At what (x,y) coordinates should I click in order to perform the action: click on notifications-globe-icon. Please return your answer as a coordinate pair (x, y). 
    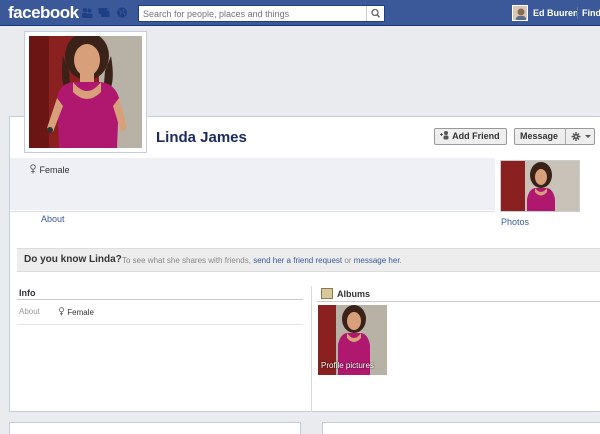
    Looking at the image, I should click on (122, 12).